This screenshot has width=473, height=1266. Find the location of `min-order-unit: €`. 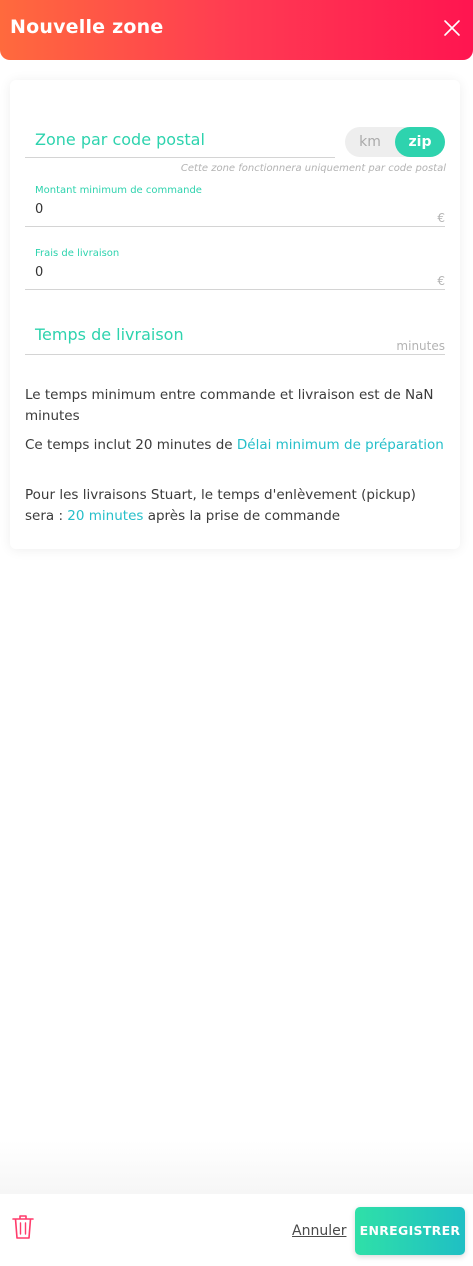

min-order-unit: € is located at coordinates (441, 218).